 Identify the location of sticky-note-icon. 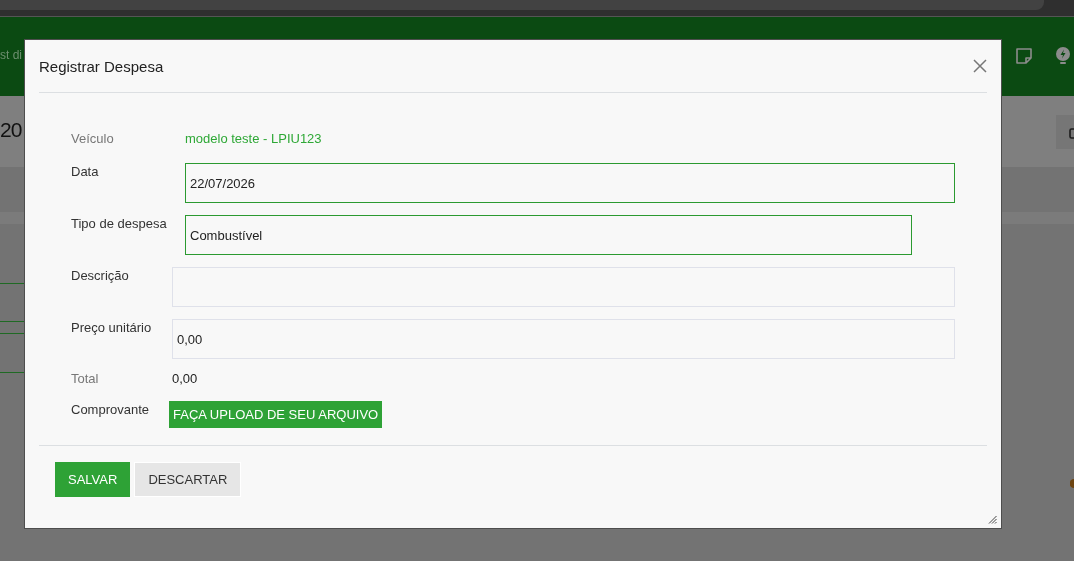
(1024, 55).